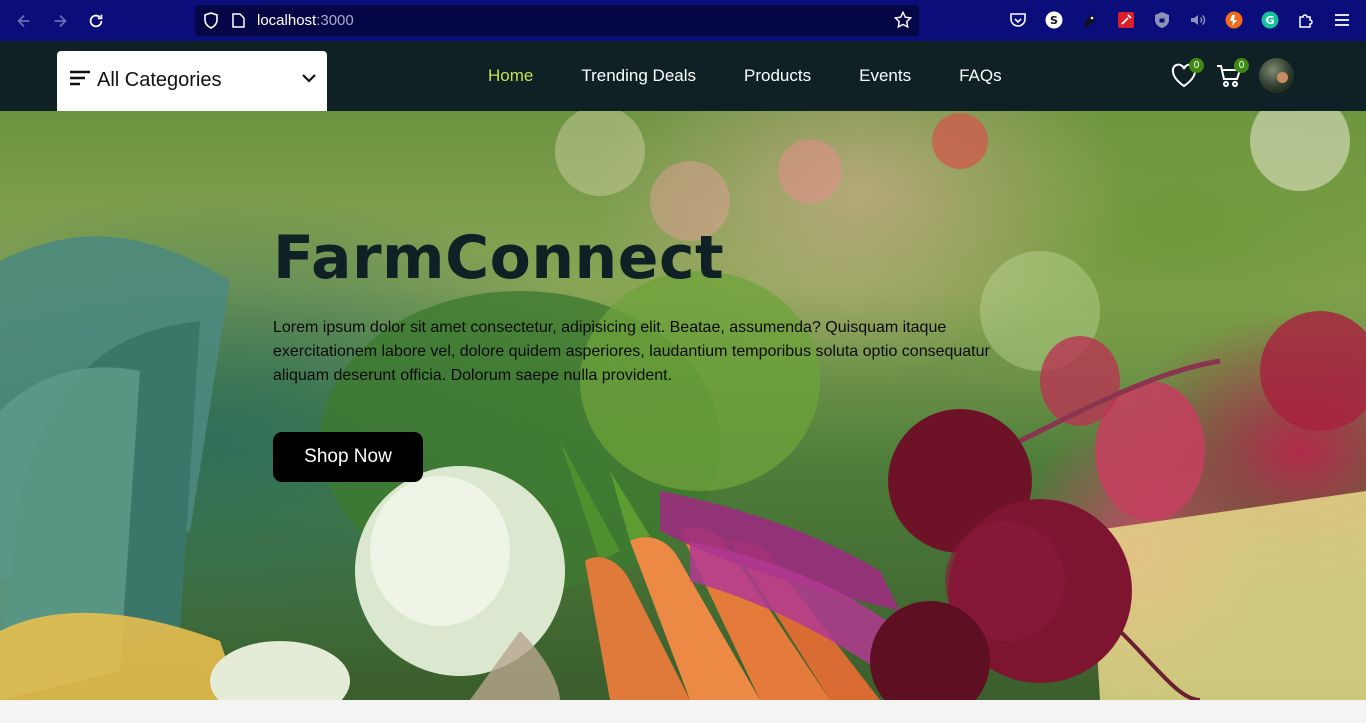 This screenshot has height=723, width=1366. I want to click on menu-icon, so click(1342, 20).